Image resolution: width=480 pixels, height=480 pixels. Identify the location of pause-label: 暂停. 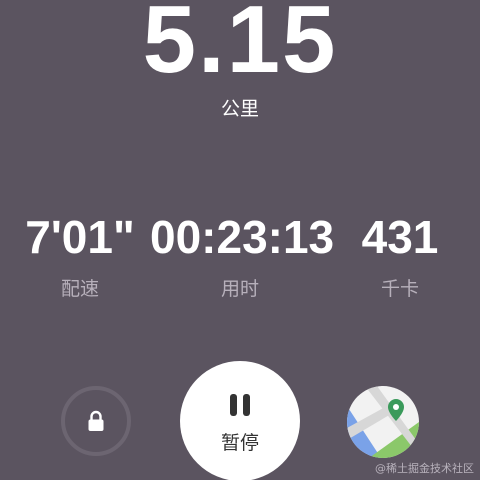
(239, 443).